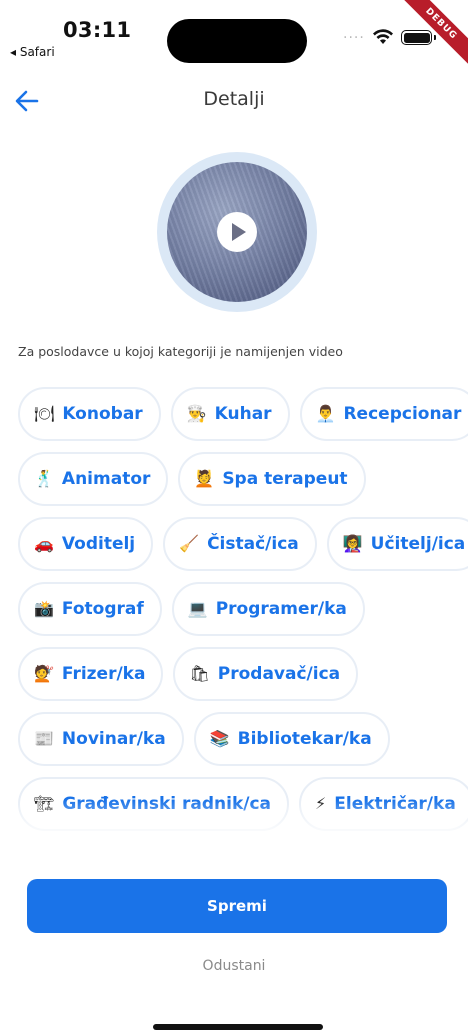  I want to click on category-chip-voditelj: 🚗 Voditelj, so click(86, 544).